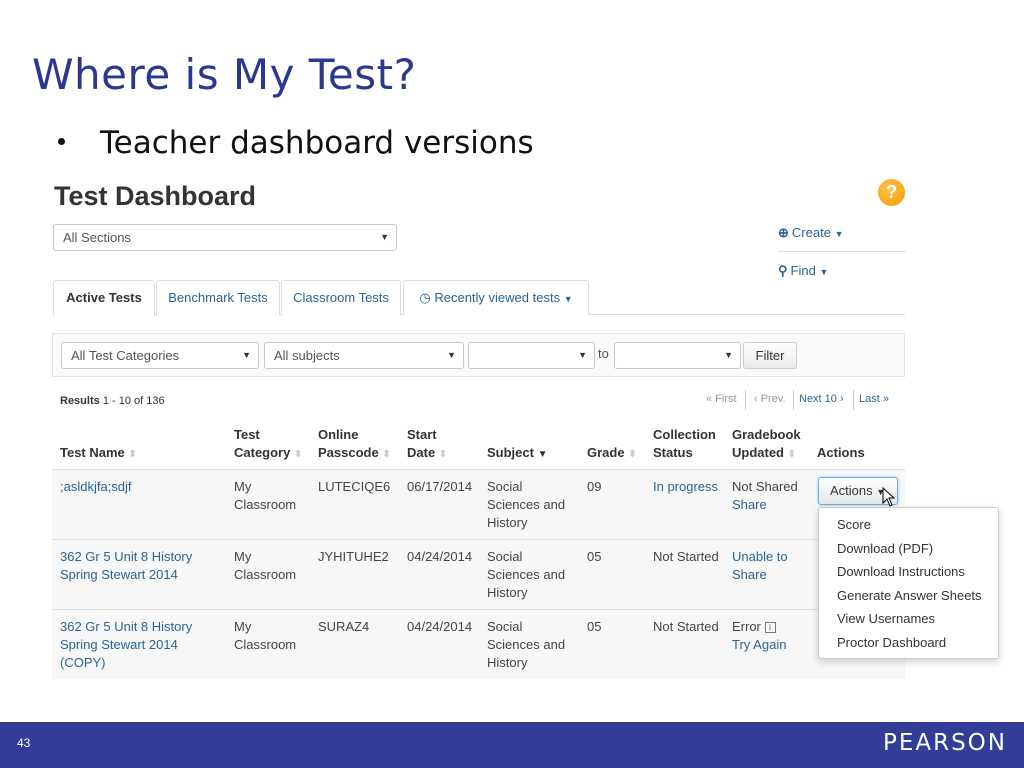 This screenshot has width=1024, height=768. Describe the element at coordinates (891, 192) in the screenshot. I see `help-icon: ?` at that location.